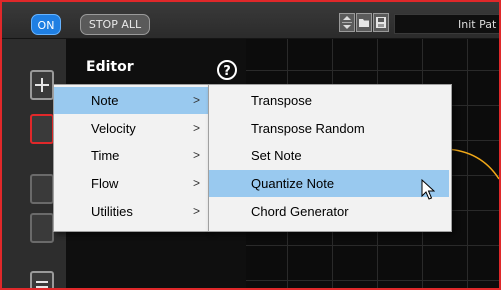 Image resolution: width=501 pixels, height=290 pixels. I want to click on menu-item-label: Note, so click(105, 100).